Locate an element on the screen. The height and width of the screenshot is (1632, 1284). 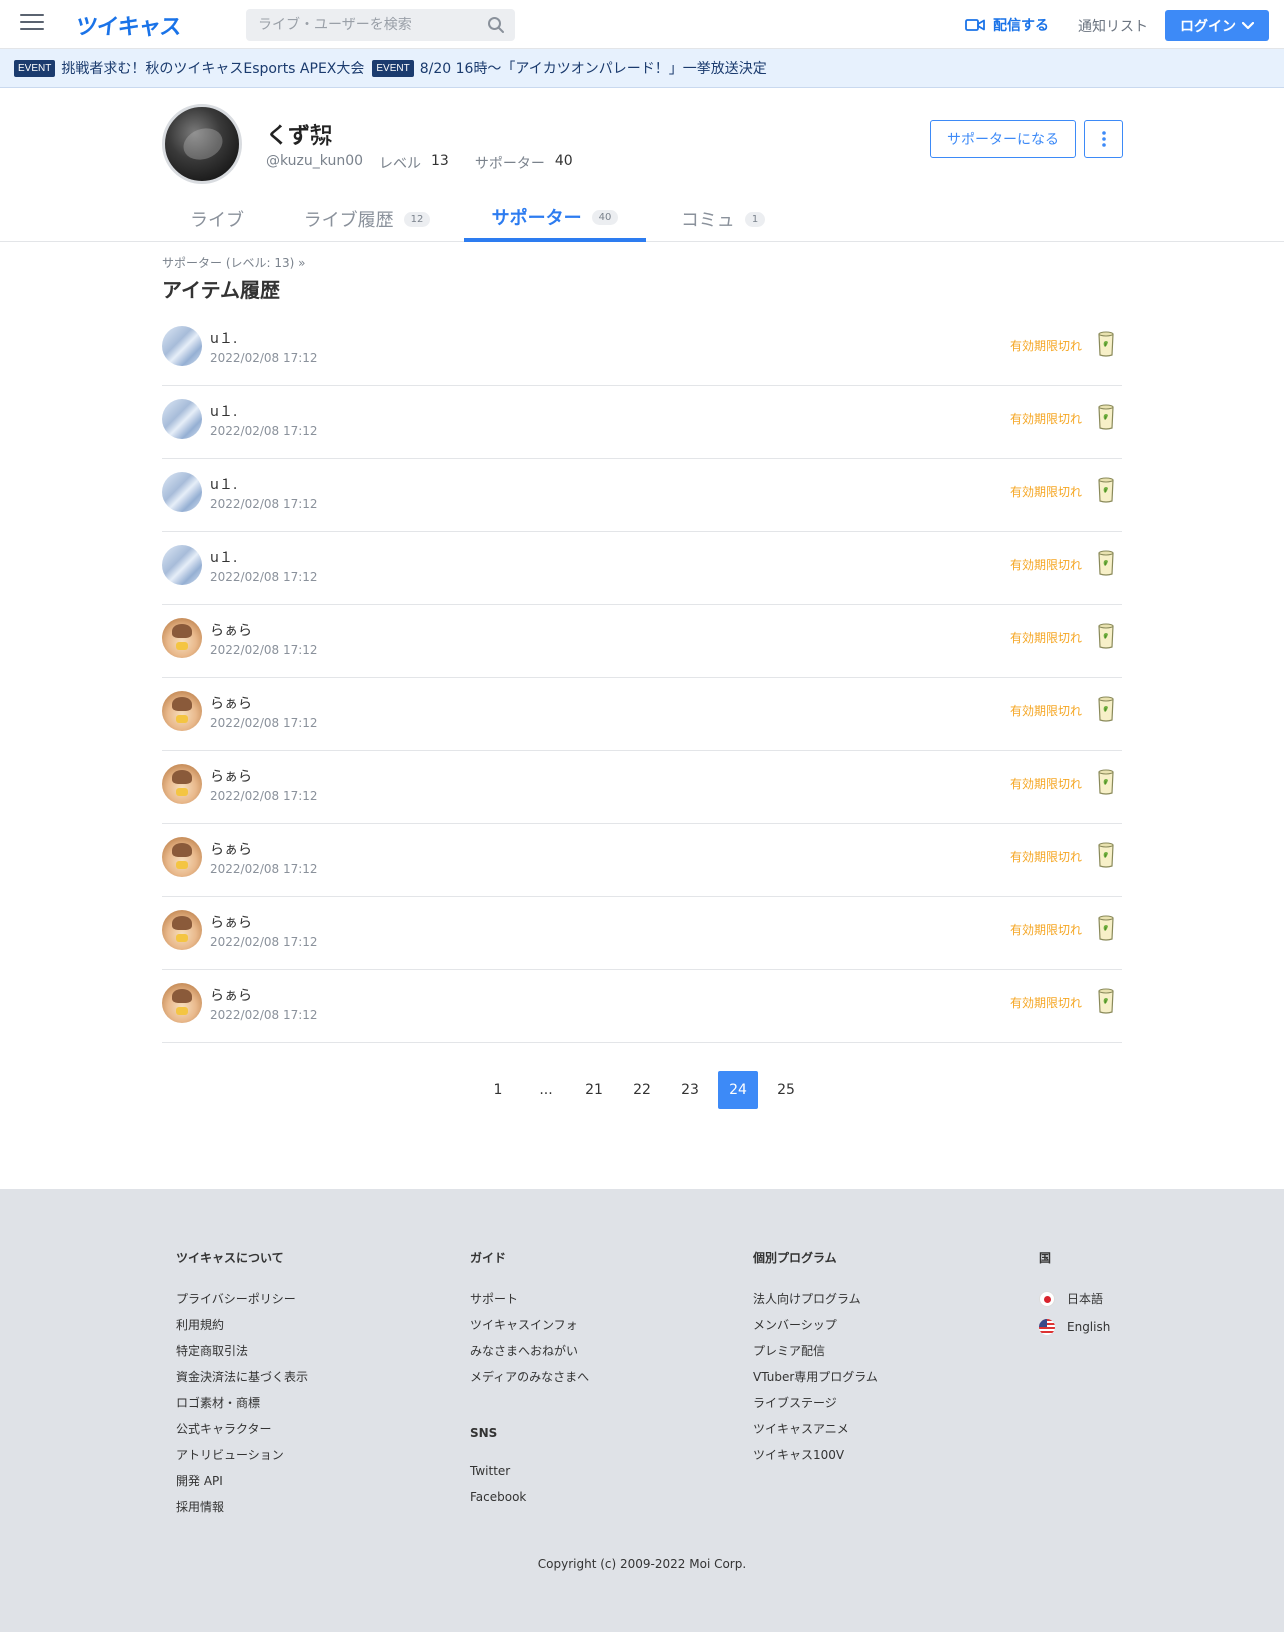
footer-link: 開発 API is located at coordinates (242, 1480).